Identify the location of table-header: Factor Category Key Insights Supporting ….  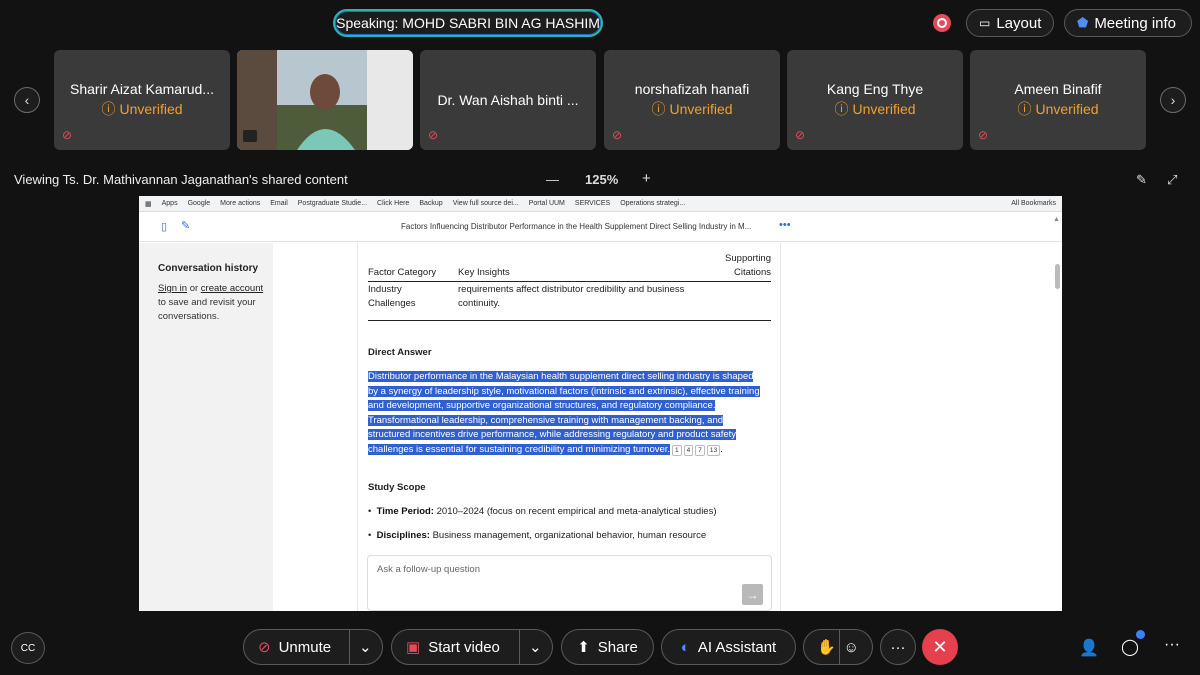
(569, 265).